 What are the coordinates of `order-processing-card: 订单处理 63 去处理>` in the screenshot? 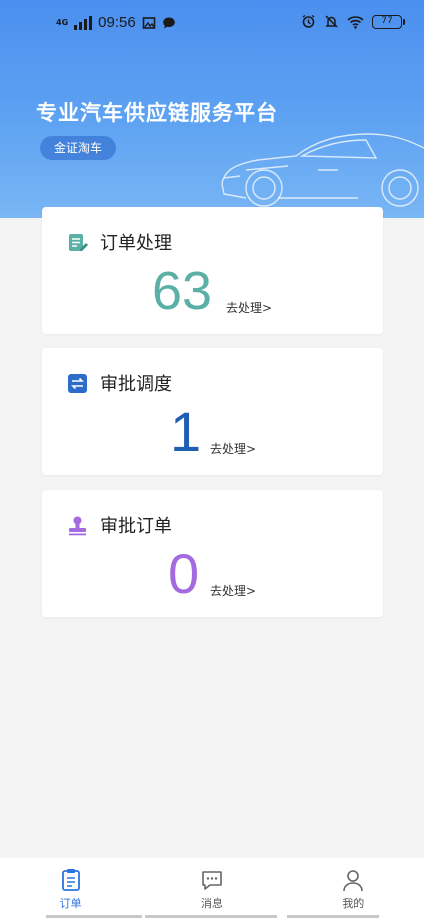 It's located at (212, 270).